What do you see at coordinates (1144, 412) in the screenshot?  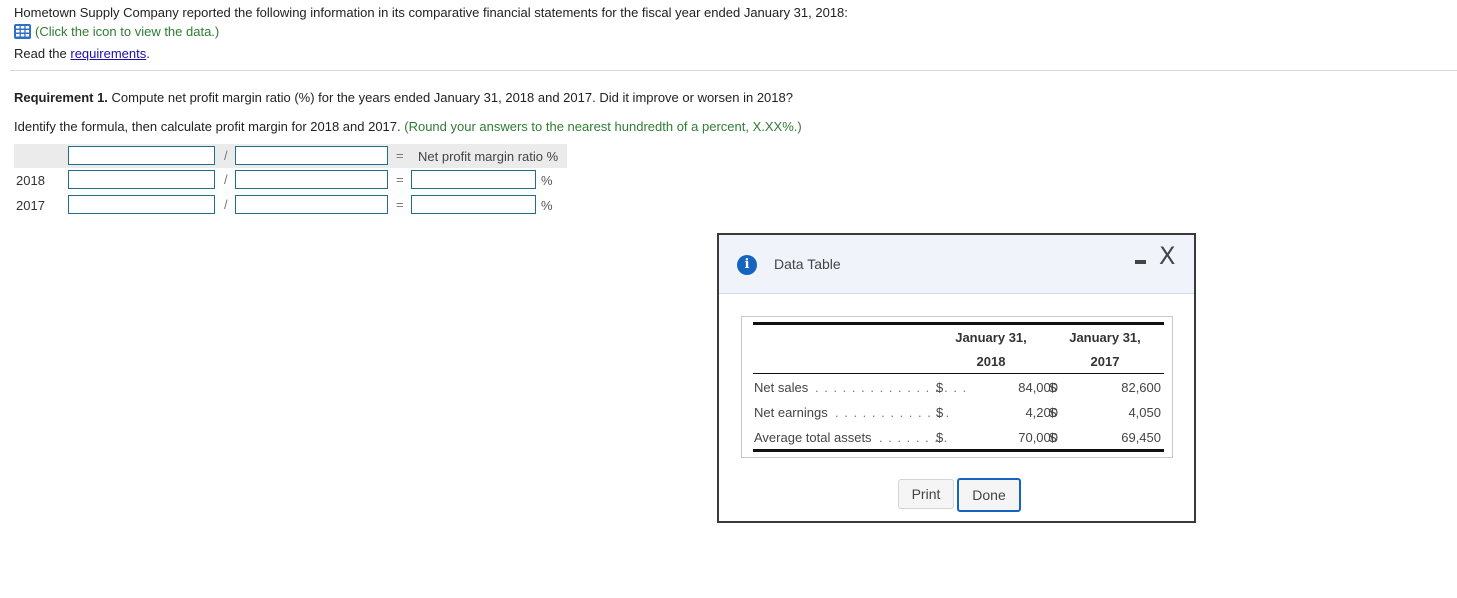 I see `value-2017: 4,050` at bounding box center [1144, 412].